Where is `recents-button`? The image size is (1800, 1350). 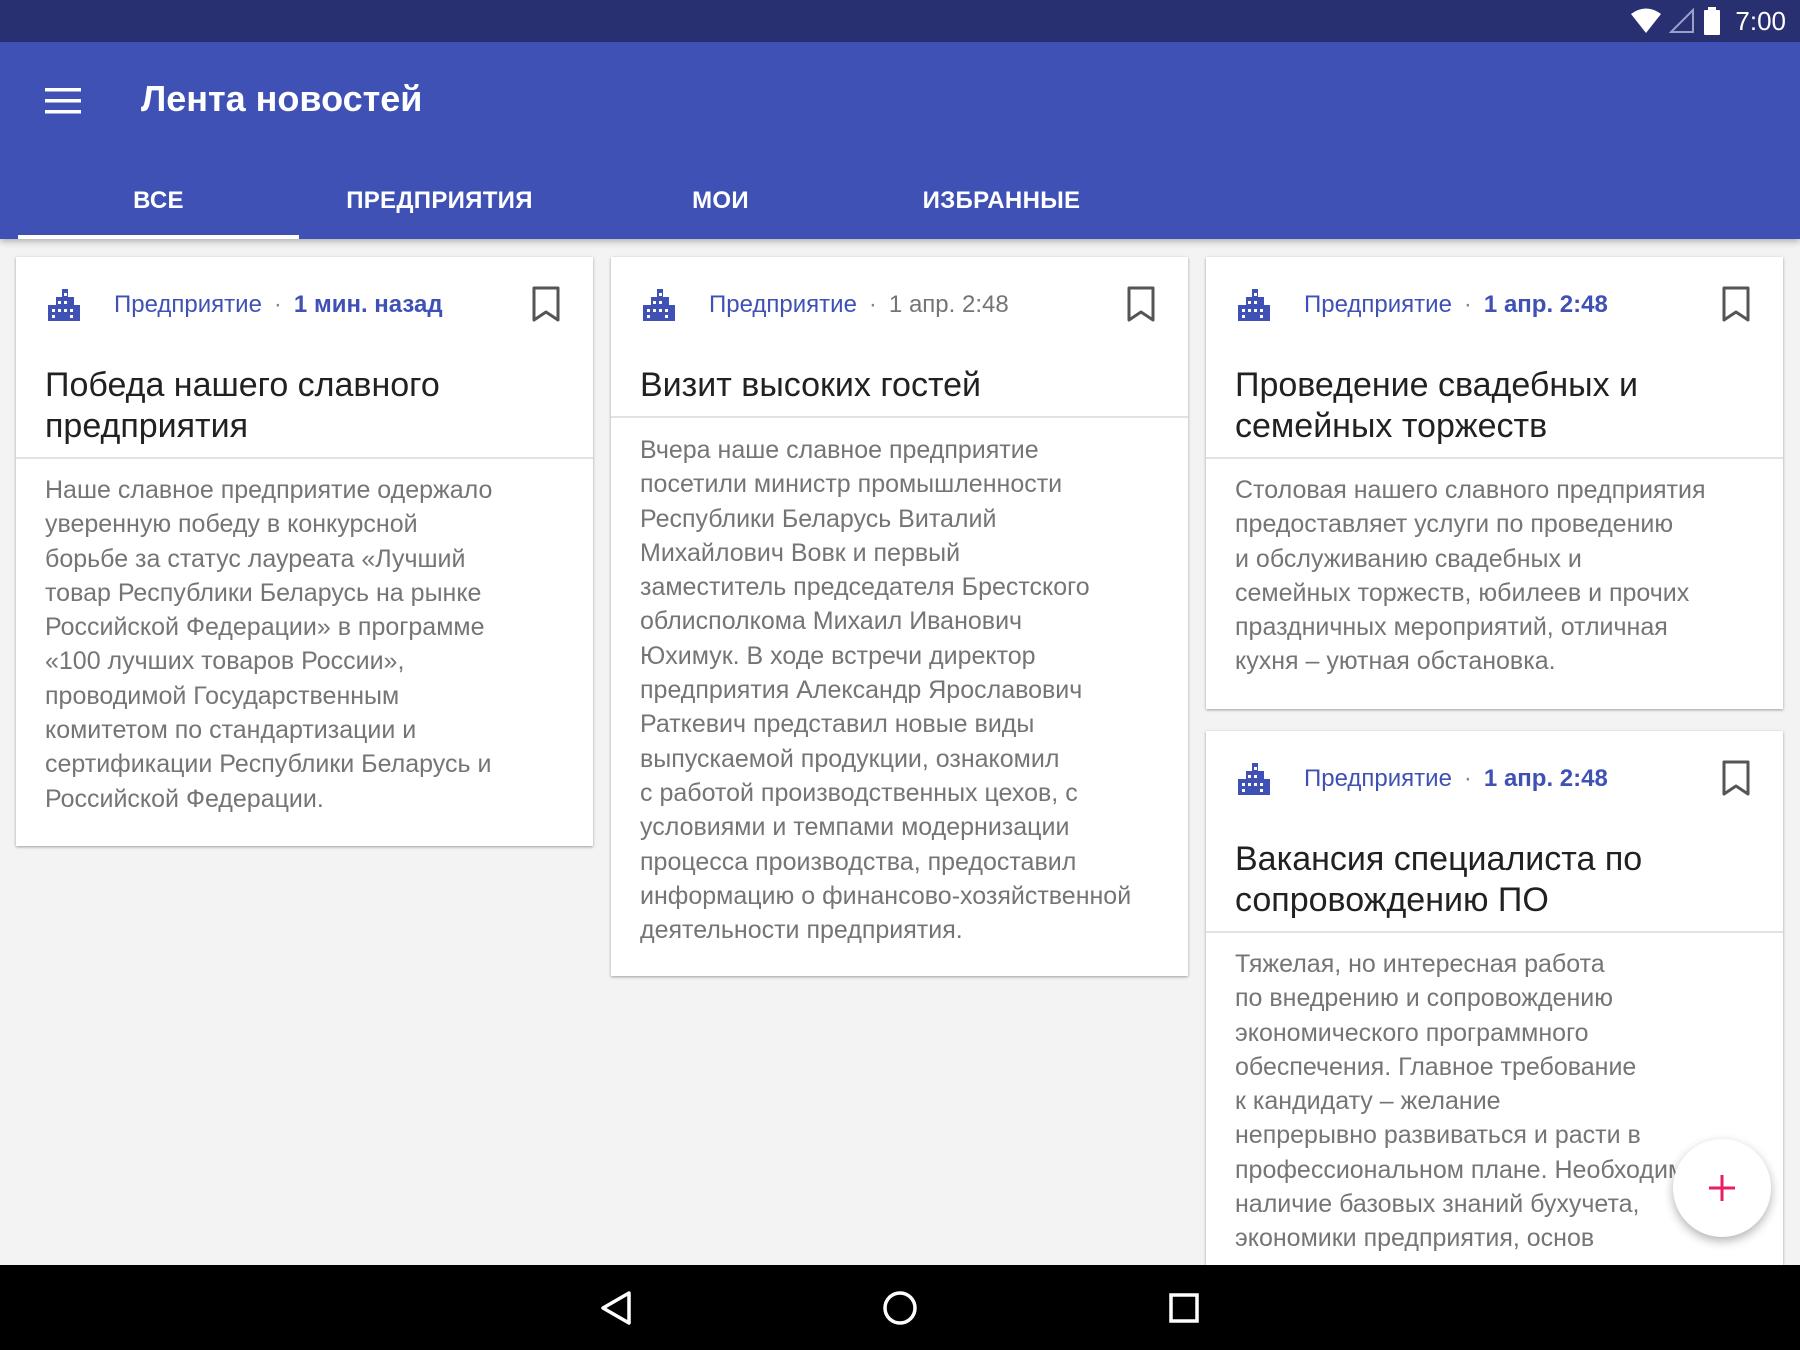
recents-button is located at coordinates (1184, 1308).